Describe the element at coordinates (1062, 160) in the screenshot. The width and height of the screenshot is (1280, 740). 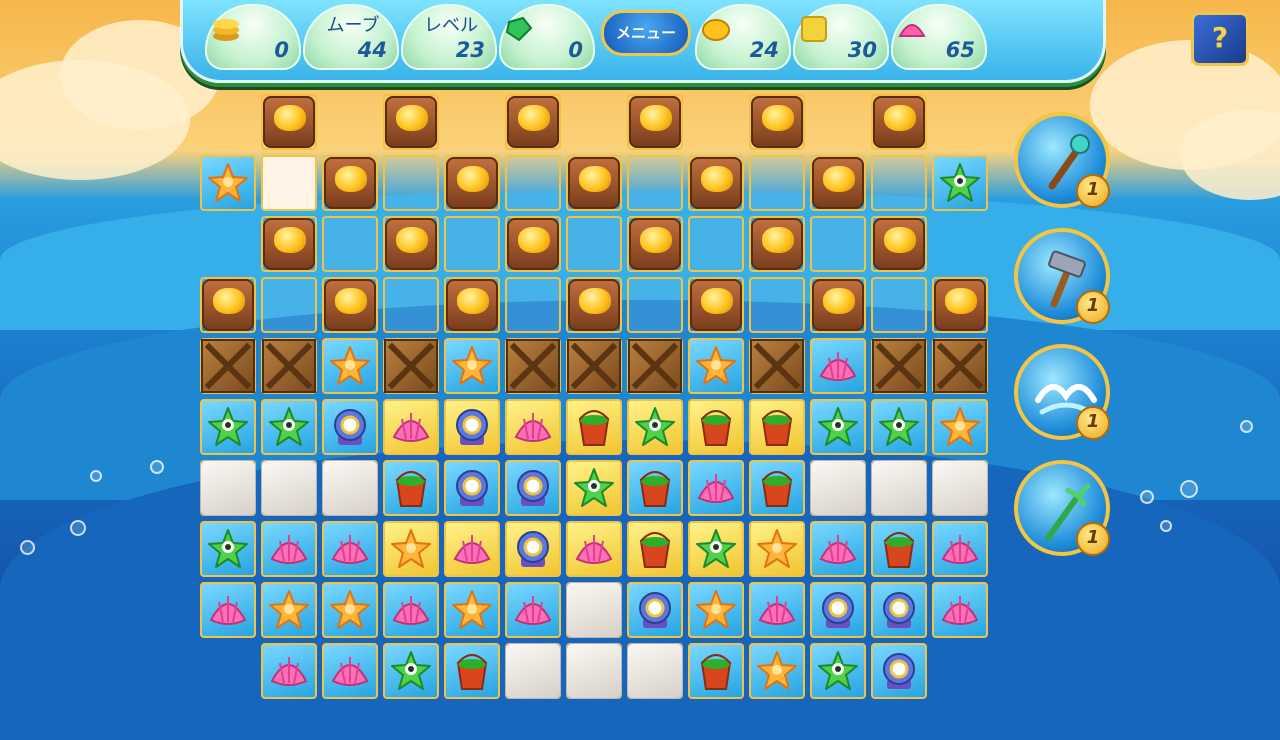
I see `tool-magic-staff: 1` at that location.